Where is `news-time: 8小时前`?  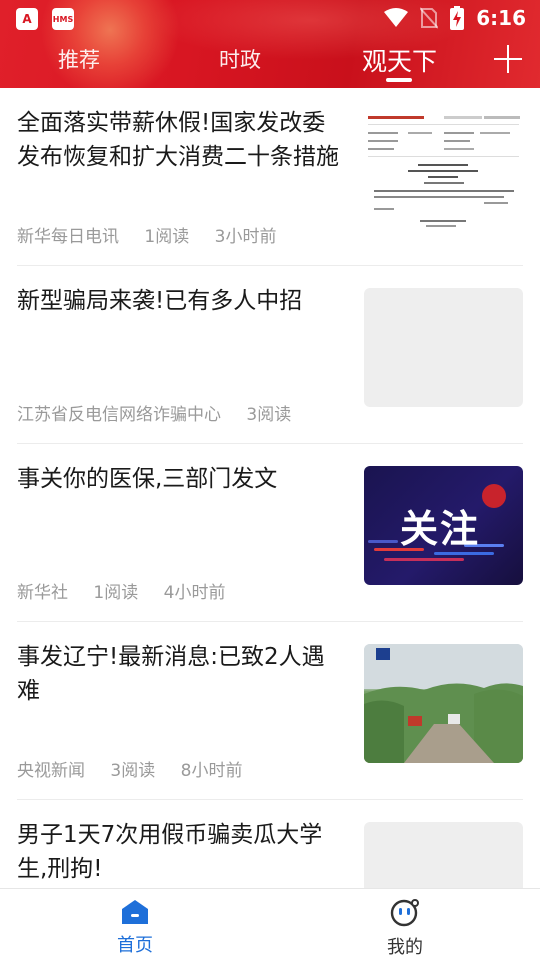
news-time: 8小时前 is located at coordinates (211, 771).